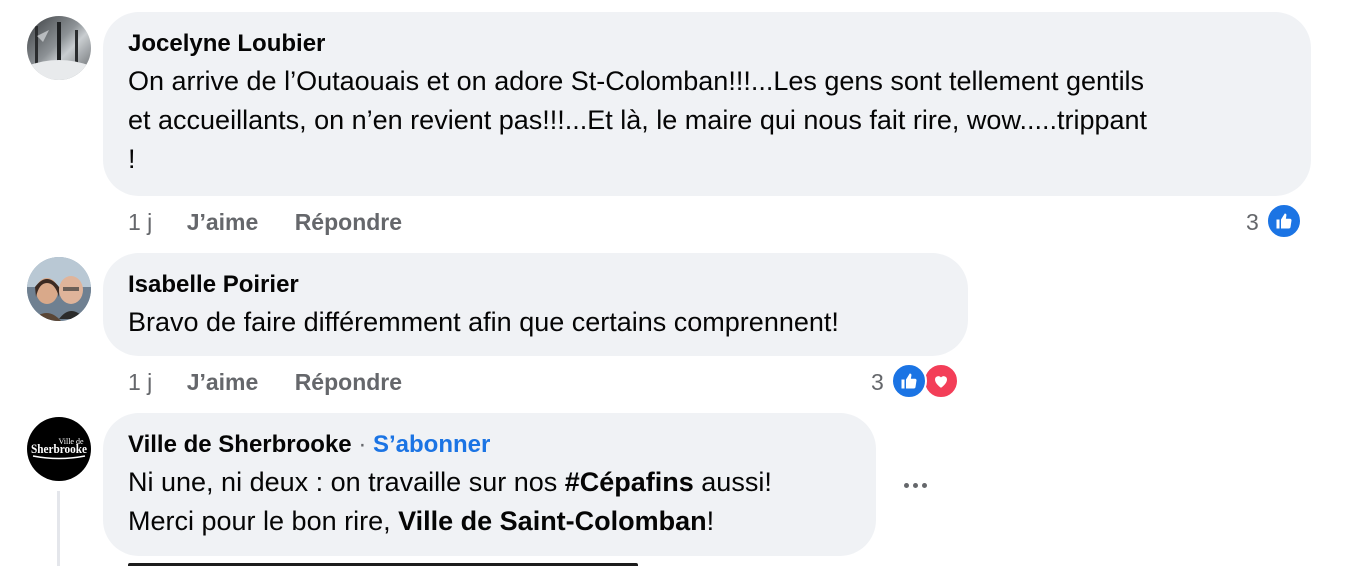  What do you see at coordinates (732, 482) in the screenshot?
I see `text-segment: aussi!` at bounding box center [732, 482].